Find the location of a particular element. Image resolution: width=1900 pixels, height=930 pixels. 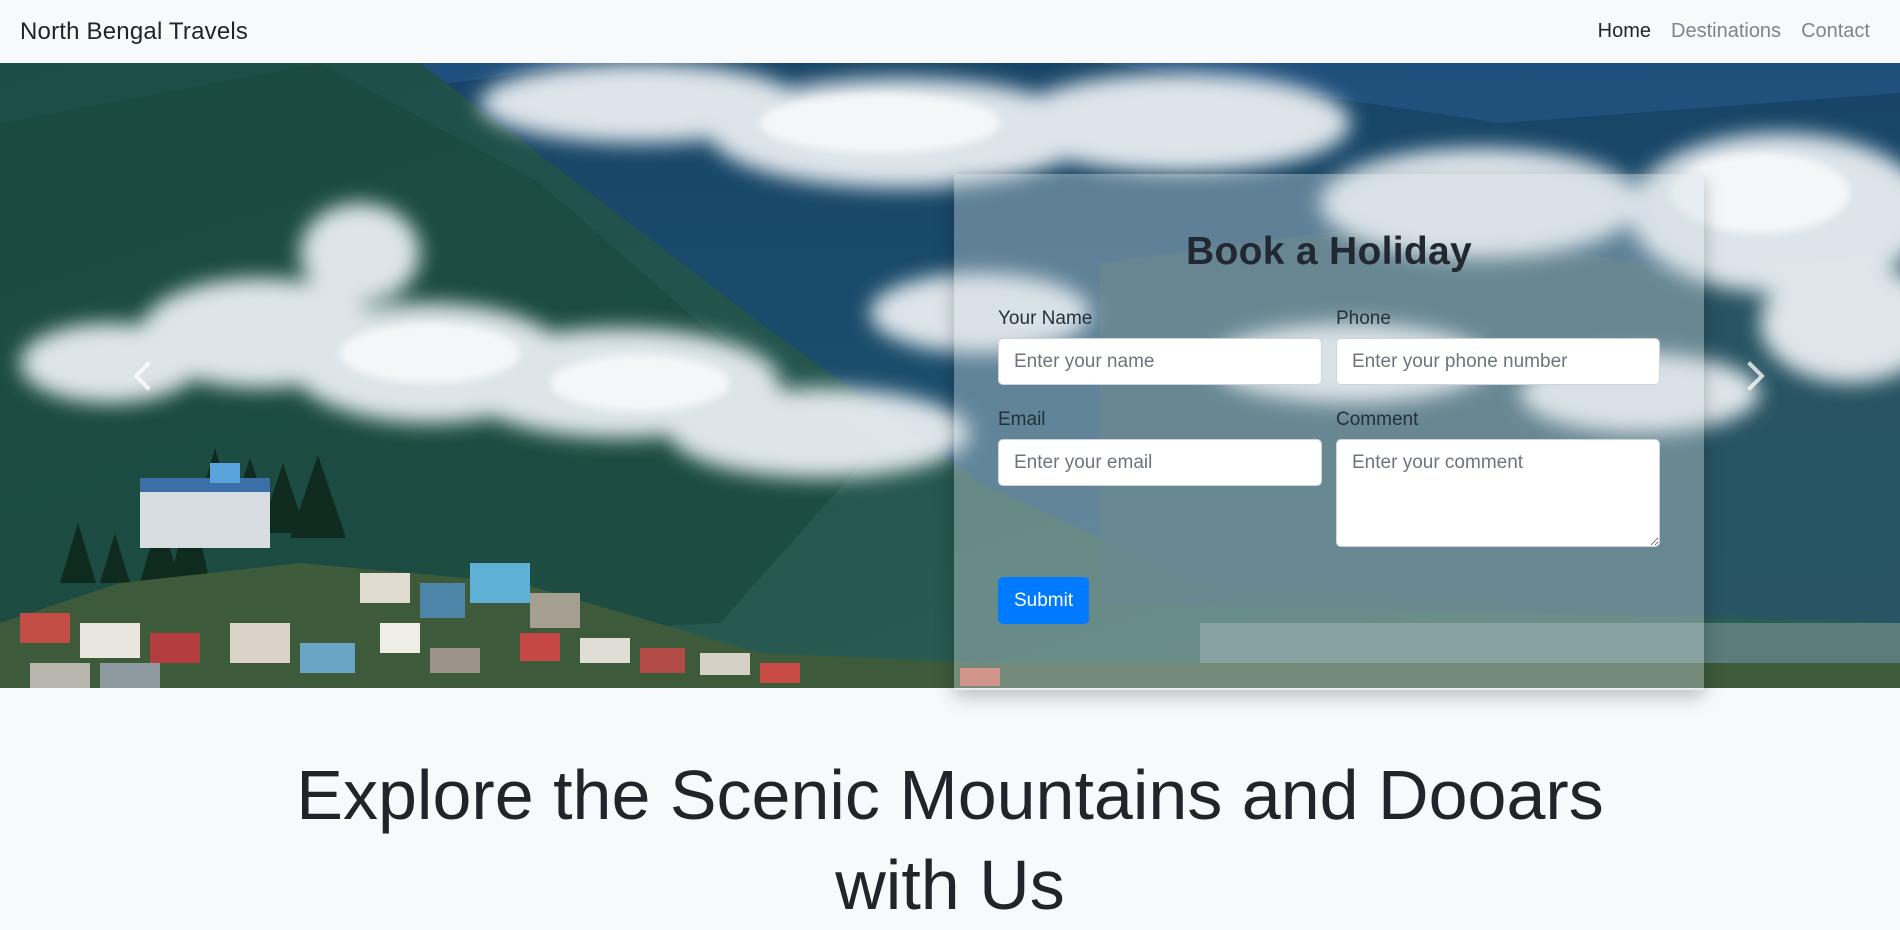

comment-textarea is located at coordinates (1498, 493).